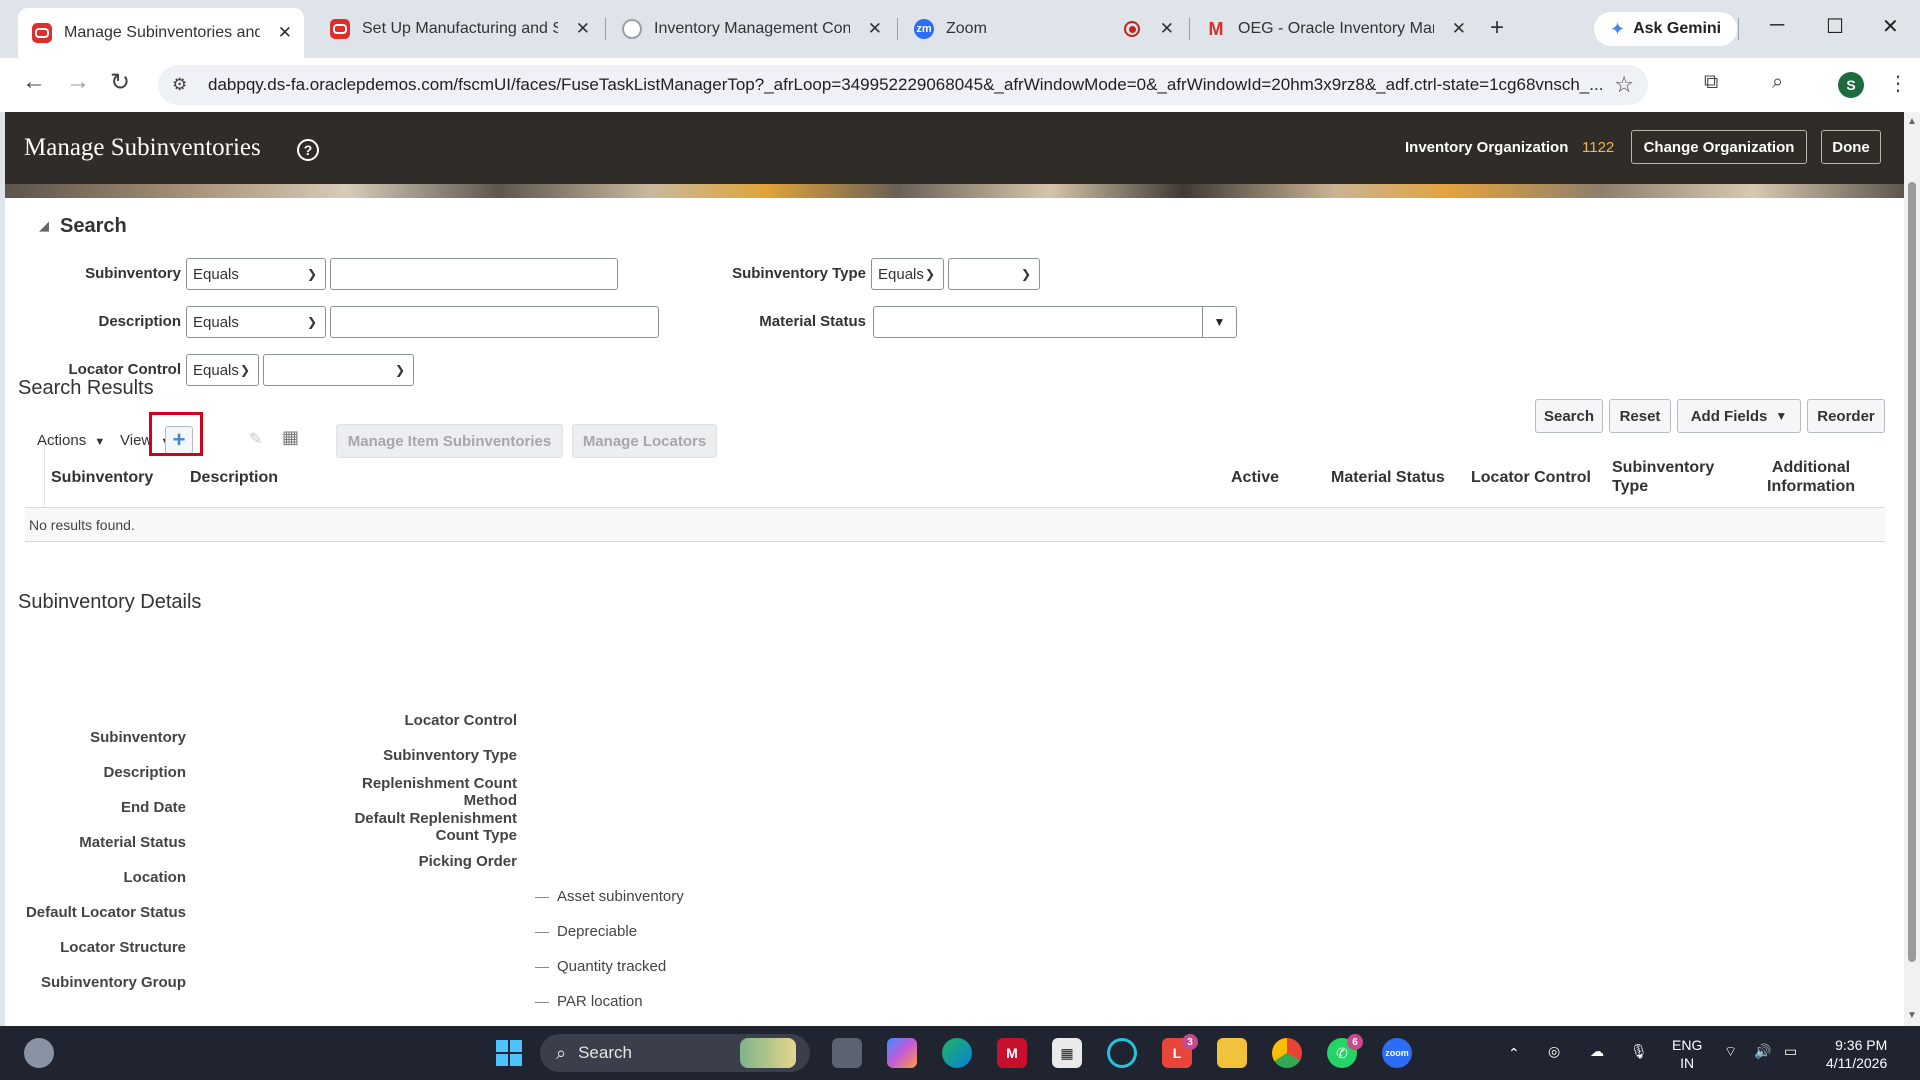 The width and height of the screenshot is (1920, 1080). What do you see at coordinates (1388, 477) in the screenshot?
I see `column-material-status: Material Status` at bounding box center [1388, 477].